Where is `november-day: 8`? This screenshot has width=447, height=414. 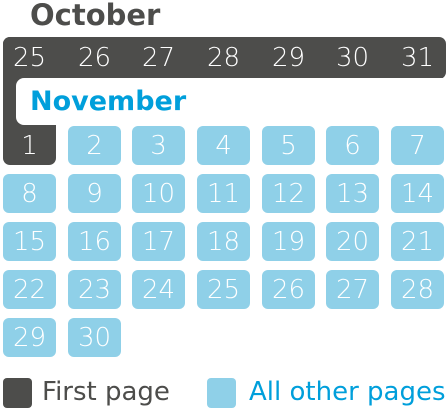
november-day: 8 is located at coordinates (29, 193).